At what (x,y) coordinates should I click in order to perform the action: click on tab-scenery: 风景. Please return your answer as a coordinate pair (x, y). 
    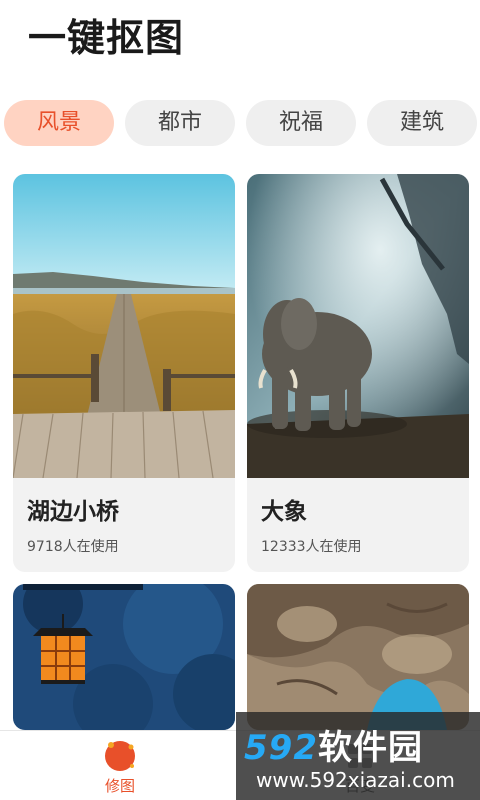
    Looking at the image, I should click on (59, 123).